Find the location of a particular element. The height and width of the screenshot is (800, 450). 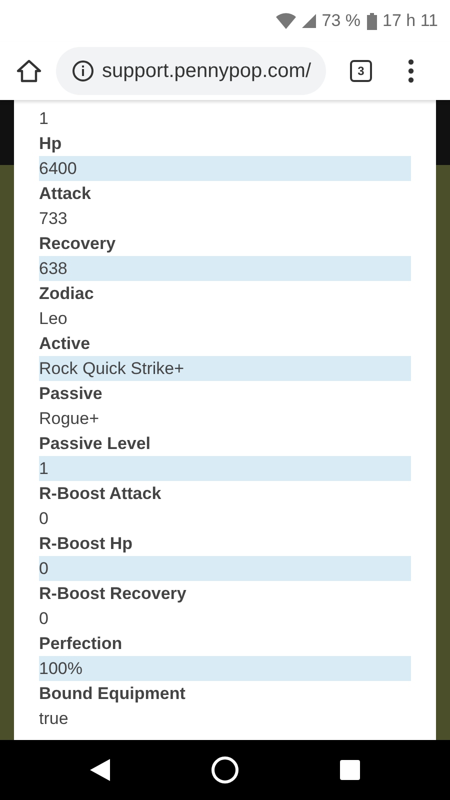

field-label: Zodiac is located at coordinates (67, 294).